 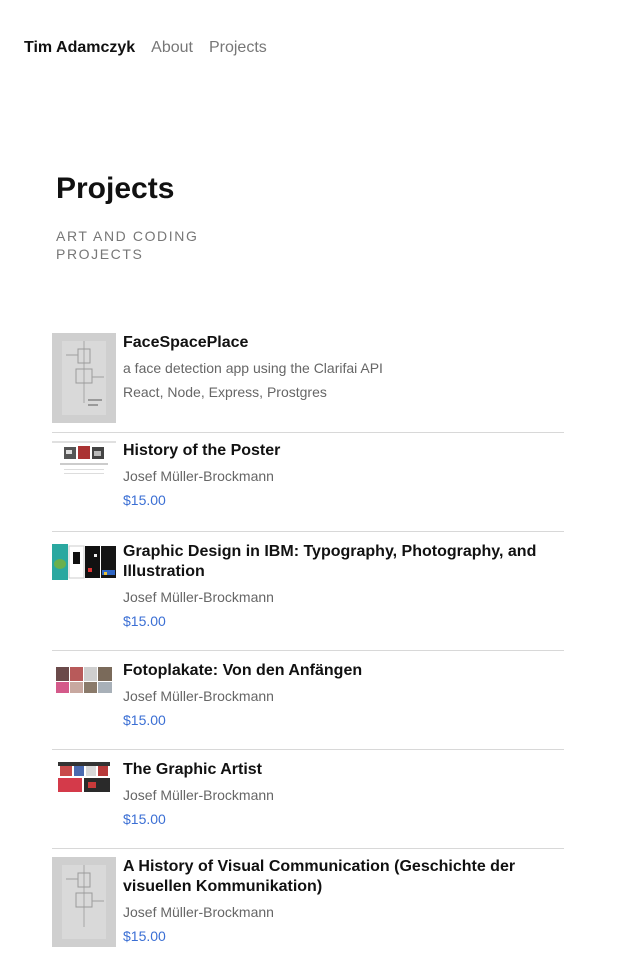 What do you see at coordinates (172, 48) in the screenshot?
I see `nav-link-about: About` at bounding box center [172, 48].